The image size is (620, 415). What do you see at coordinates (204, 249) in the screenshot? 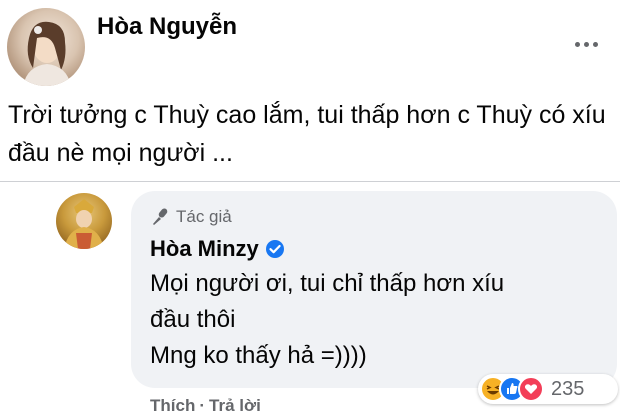
I see `commenter-name: Hòa Minzy` at bounding box center [204, 249].